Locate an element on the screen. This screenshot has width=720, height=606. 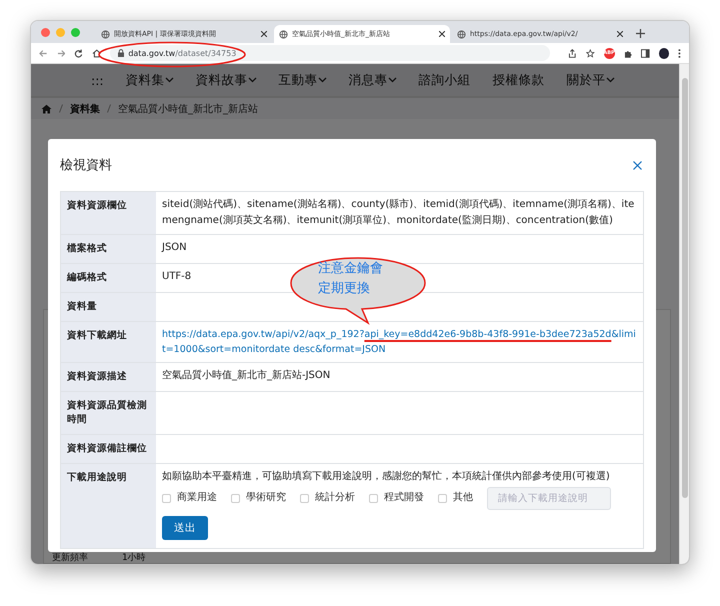
plus-icon is located at coordinates (640, 33).